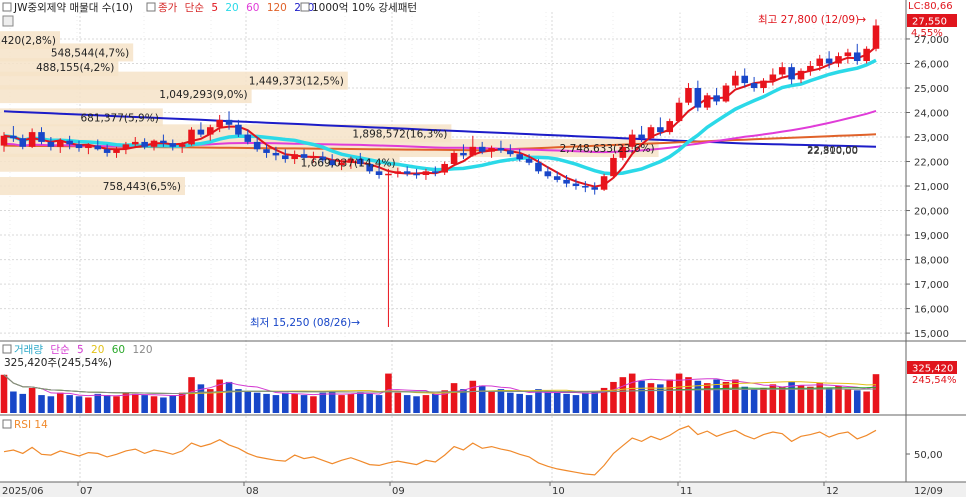  Describe the element at coordinates (398, 491) in the screenshot. I see `x-axis-label: 09` at that location.